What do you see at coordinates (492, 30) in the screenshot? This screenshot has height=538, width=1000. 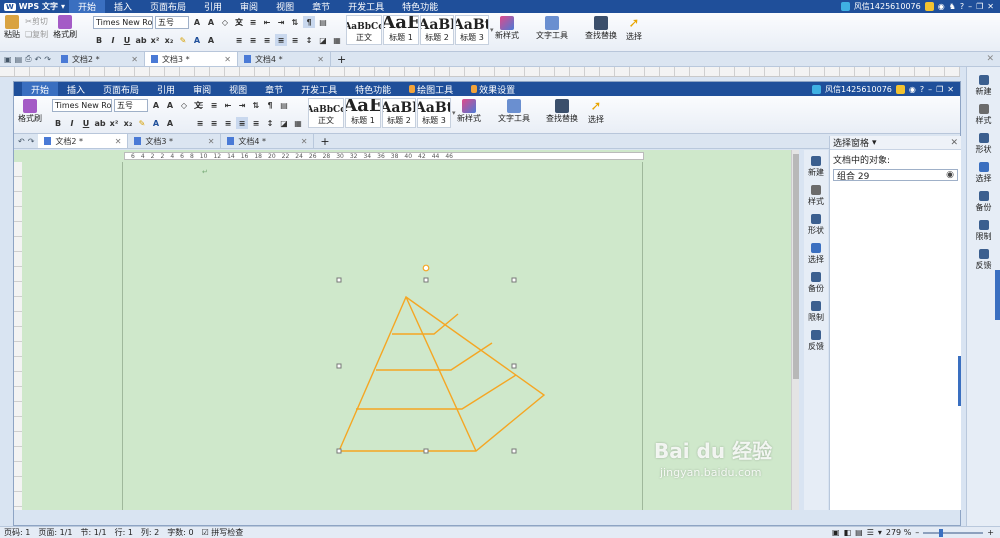 I see `styles-more-icon: ▾` at bounding box center [492, 30].